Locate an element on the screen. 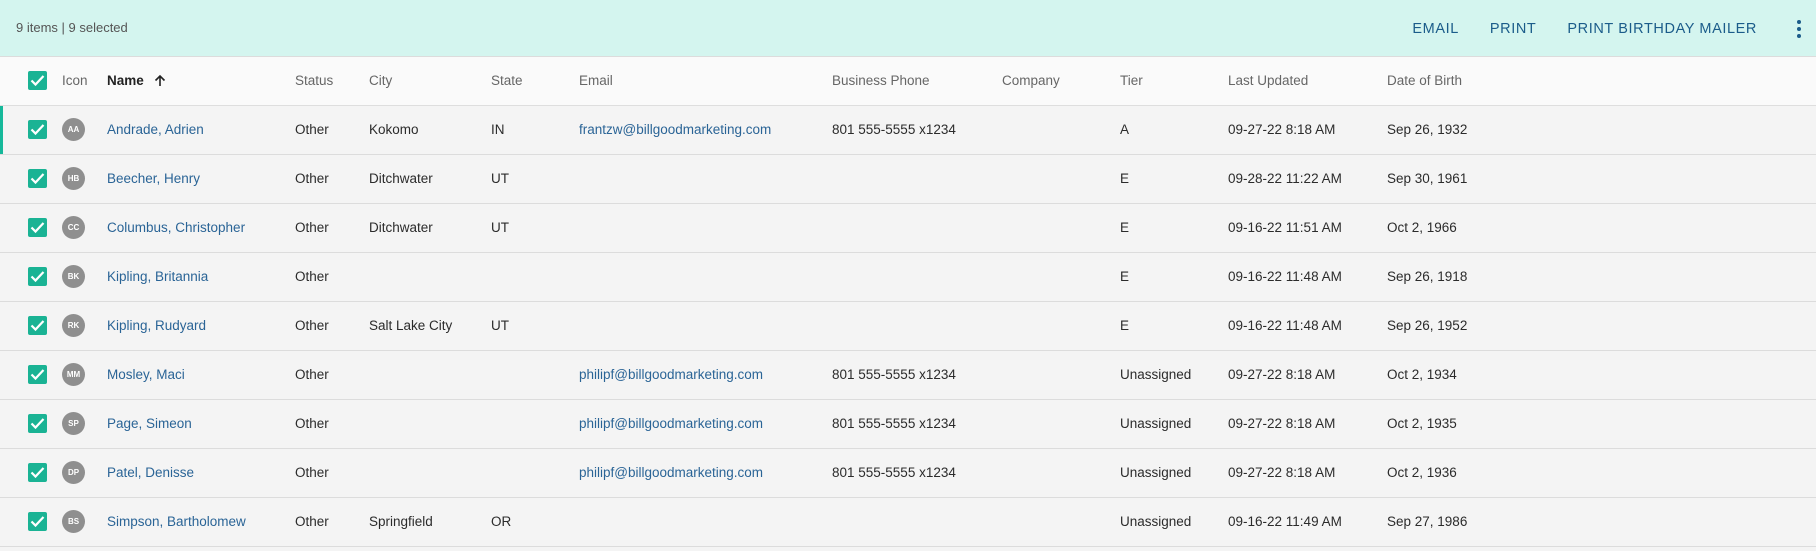  column-header-company: Company is located at coordinates (1061, 81).